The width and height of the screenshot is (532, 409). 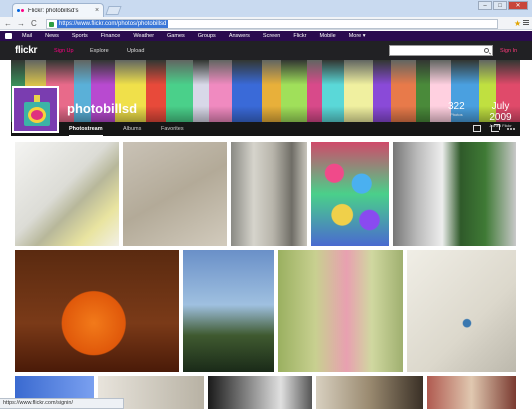 What do you see at coordinates (518, 5) in the screenshot?
I see `close-window-button: ✕` at bounding box center [518, 5].